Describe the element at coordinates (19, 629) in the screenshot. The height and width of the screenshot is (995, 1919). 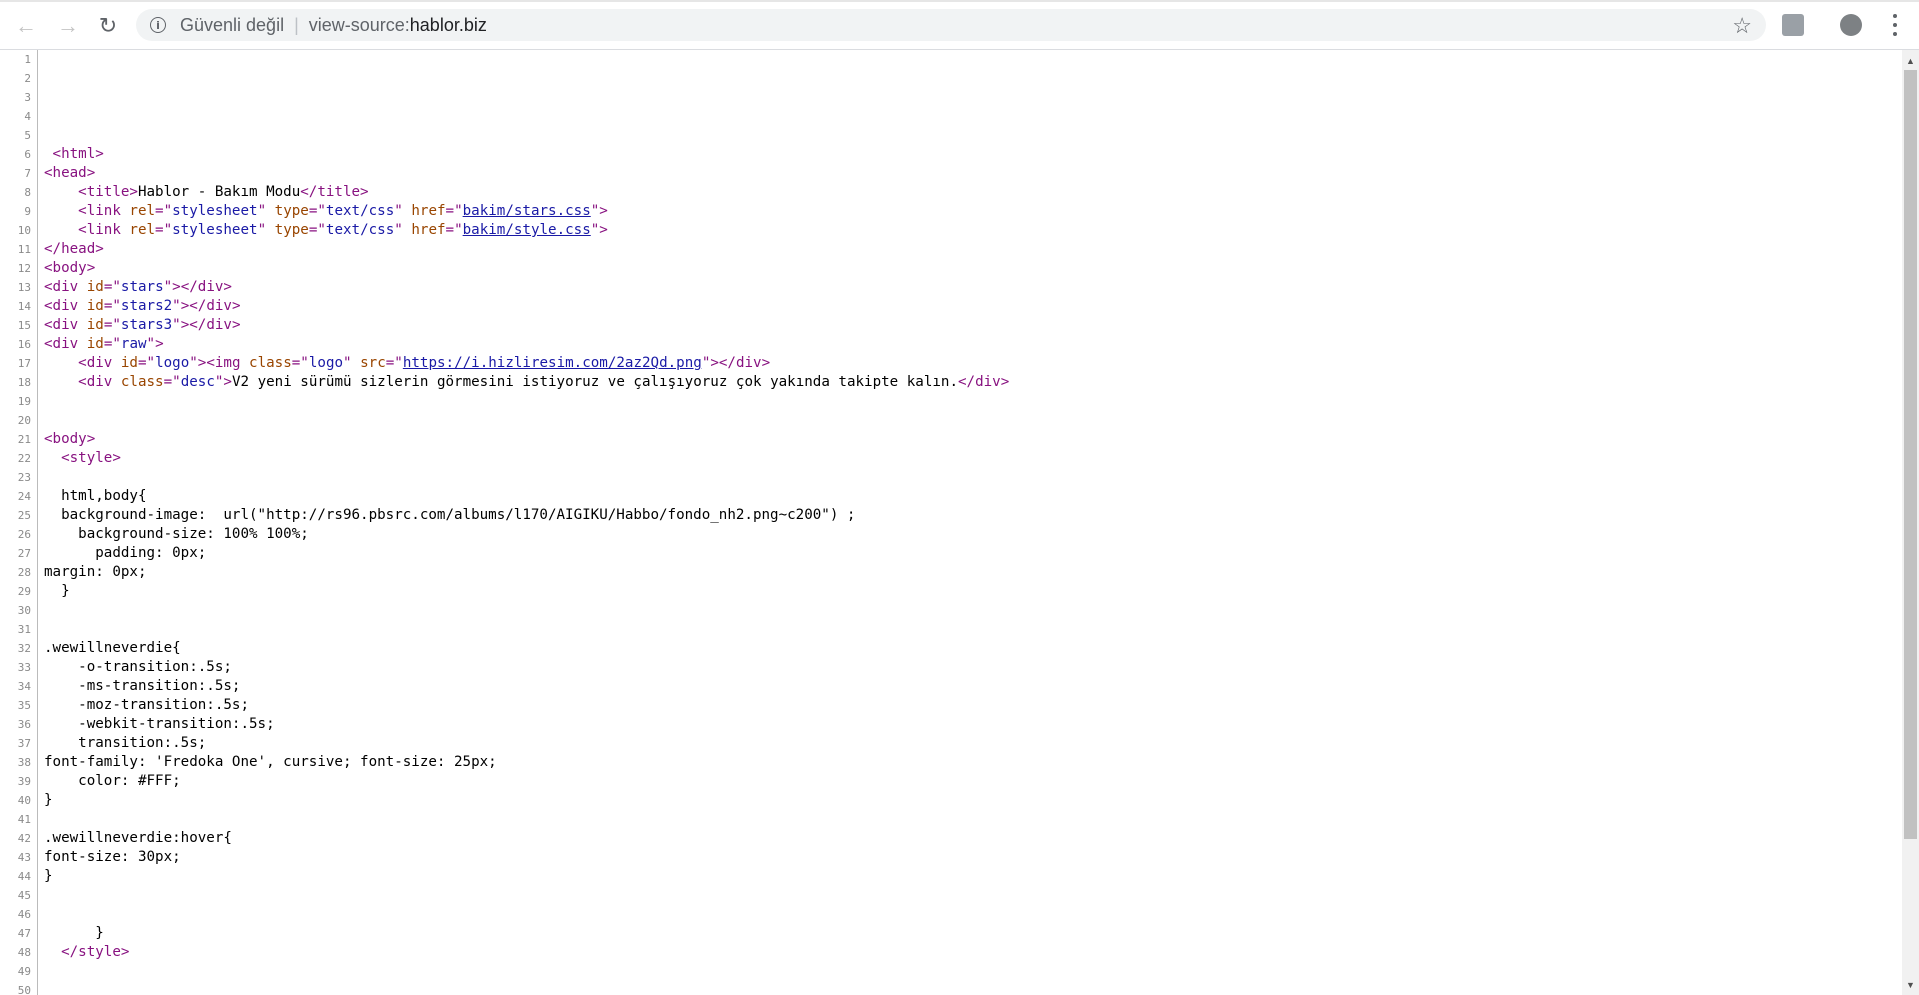
I see `line-number: 31` at that location.